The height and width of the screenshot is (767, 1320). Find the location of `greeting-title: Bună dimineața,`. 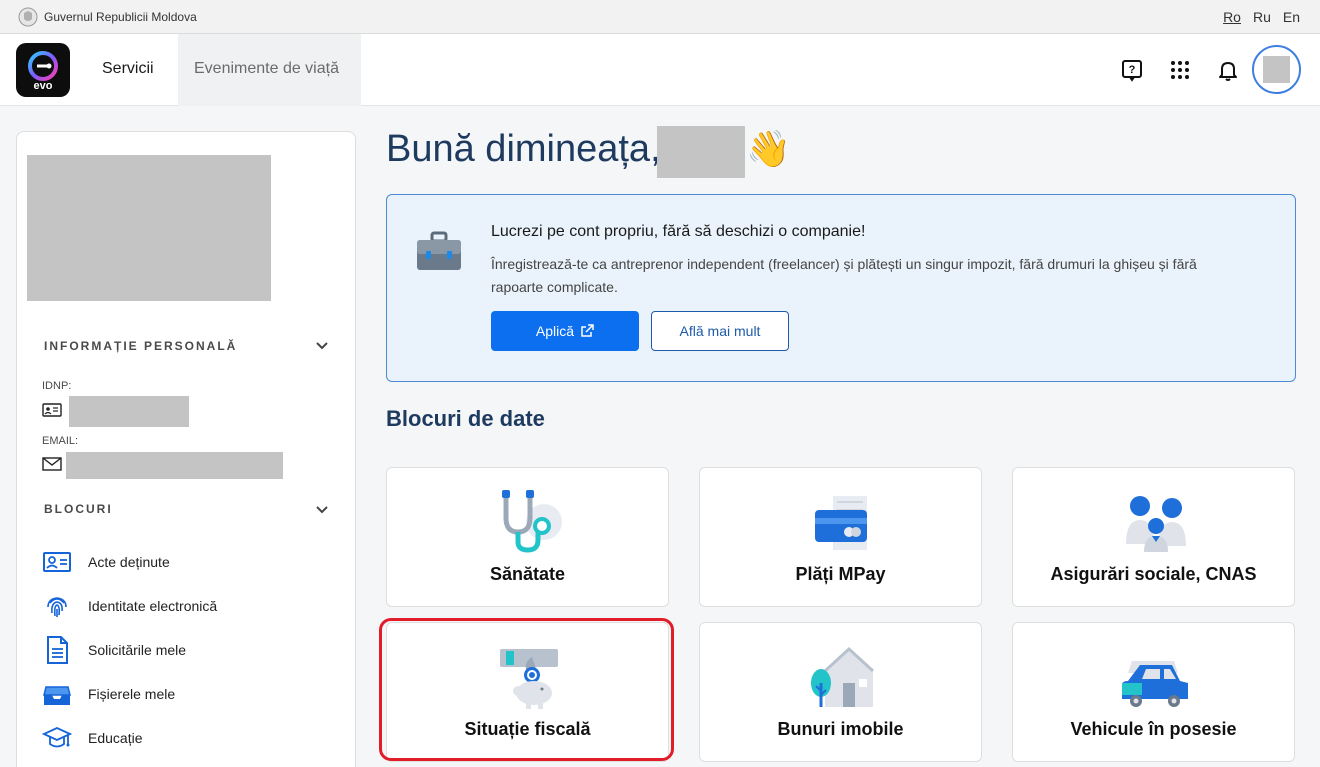

greeting-title: Bună dimineața, is located at coordinates (523, 149).